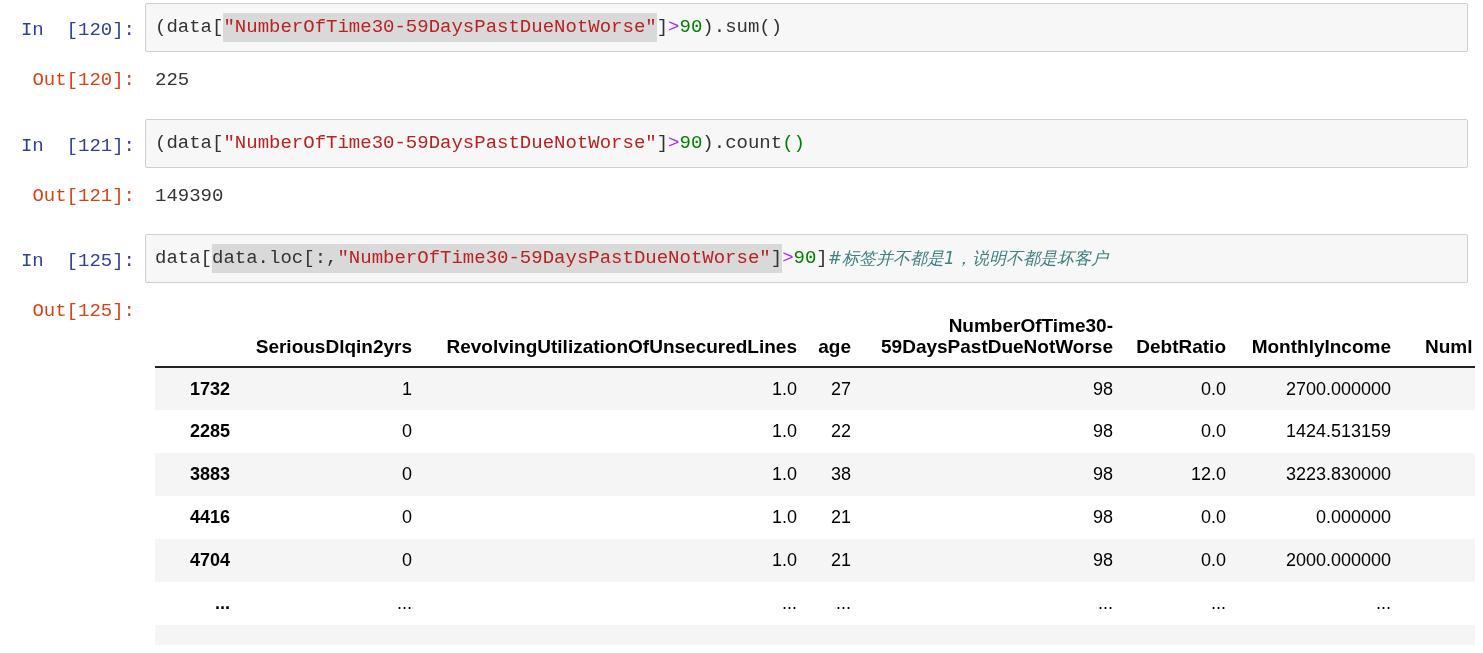 The image size is (1483, 653). Describe the element at coordinates (200, 517) in the screenshot. I see `row-index: 4416` at that location.